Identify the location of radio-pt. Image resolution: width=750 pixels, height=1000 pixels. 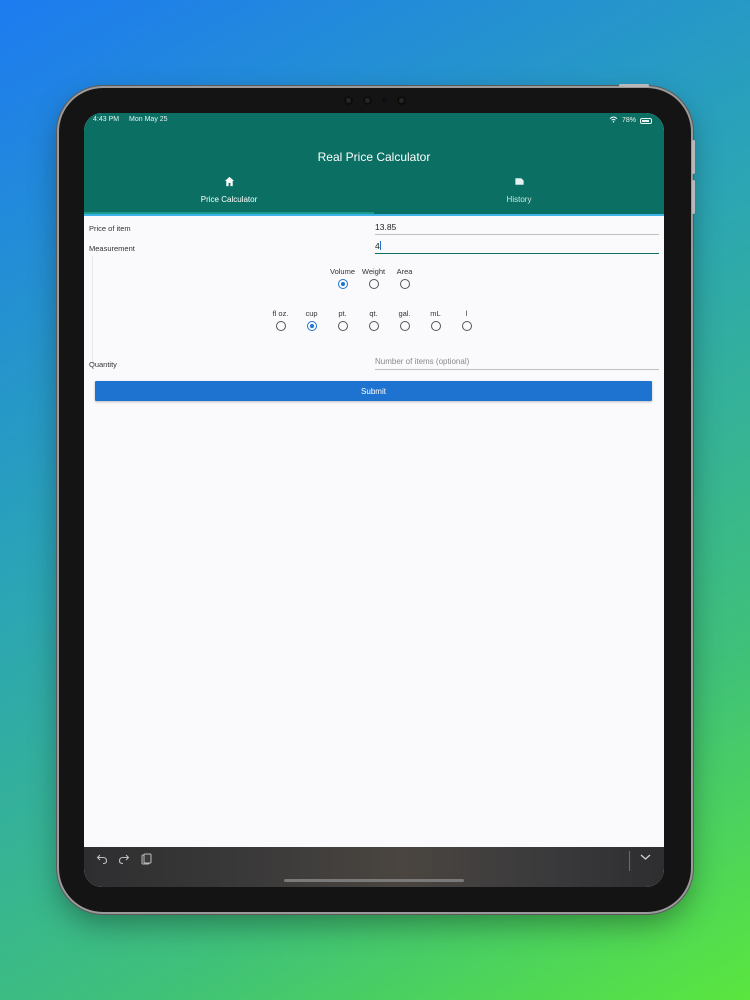
(342, 326).